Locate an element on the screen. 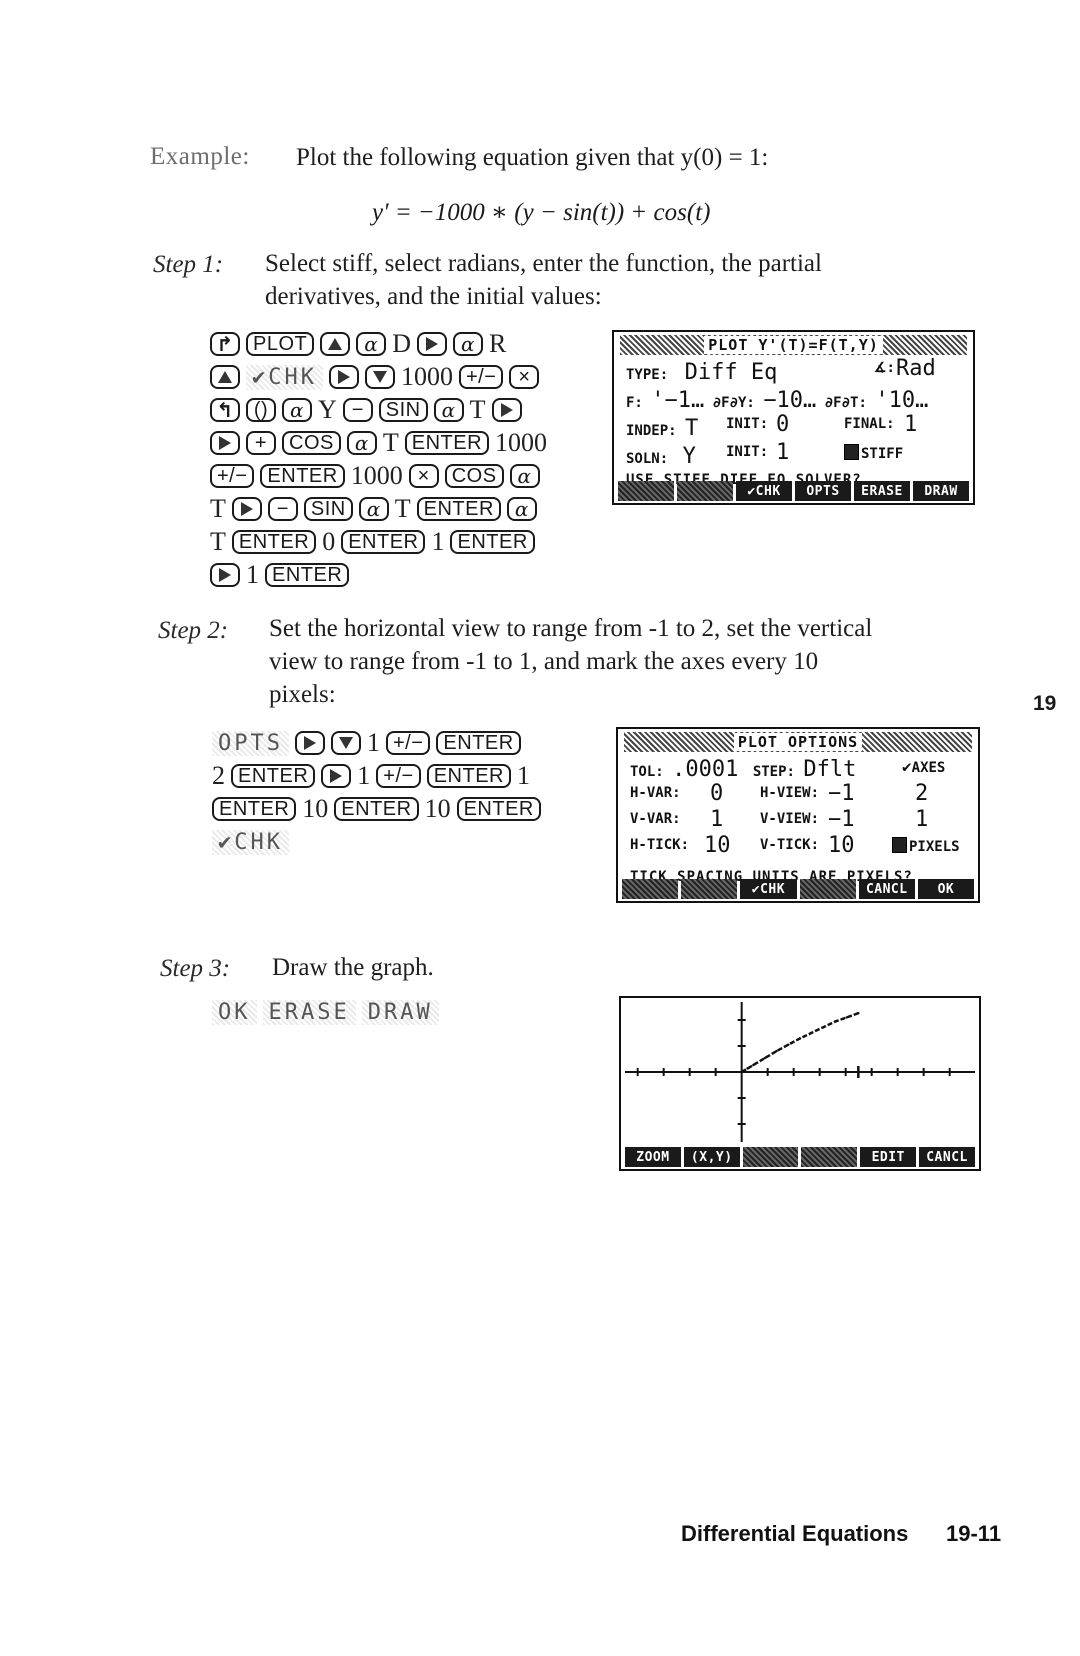 This screenshot has width=1080, height=1656. menu-key-draw: DRAW is located at coordinates (941, 491).